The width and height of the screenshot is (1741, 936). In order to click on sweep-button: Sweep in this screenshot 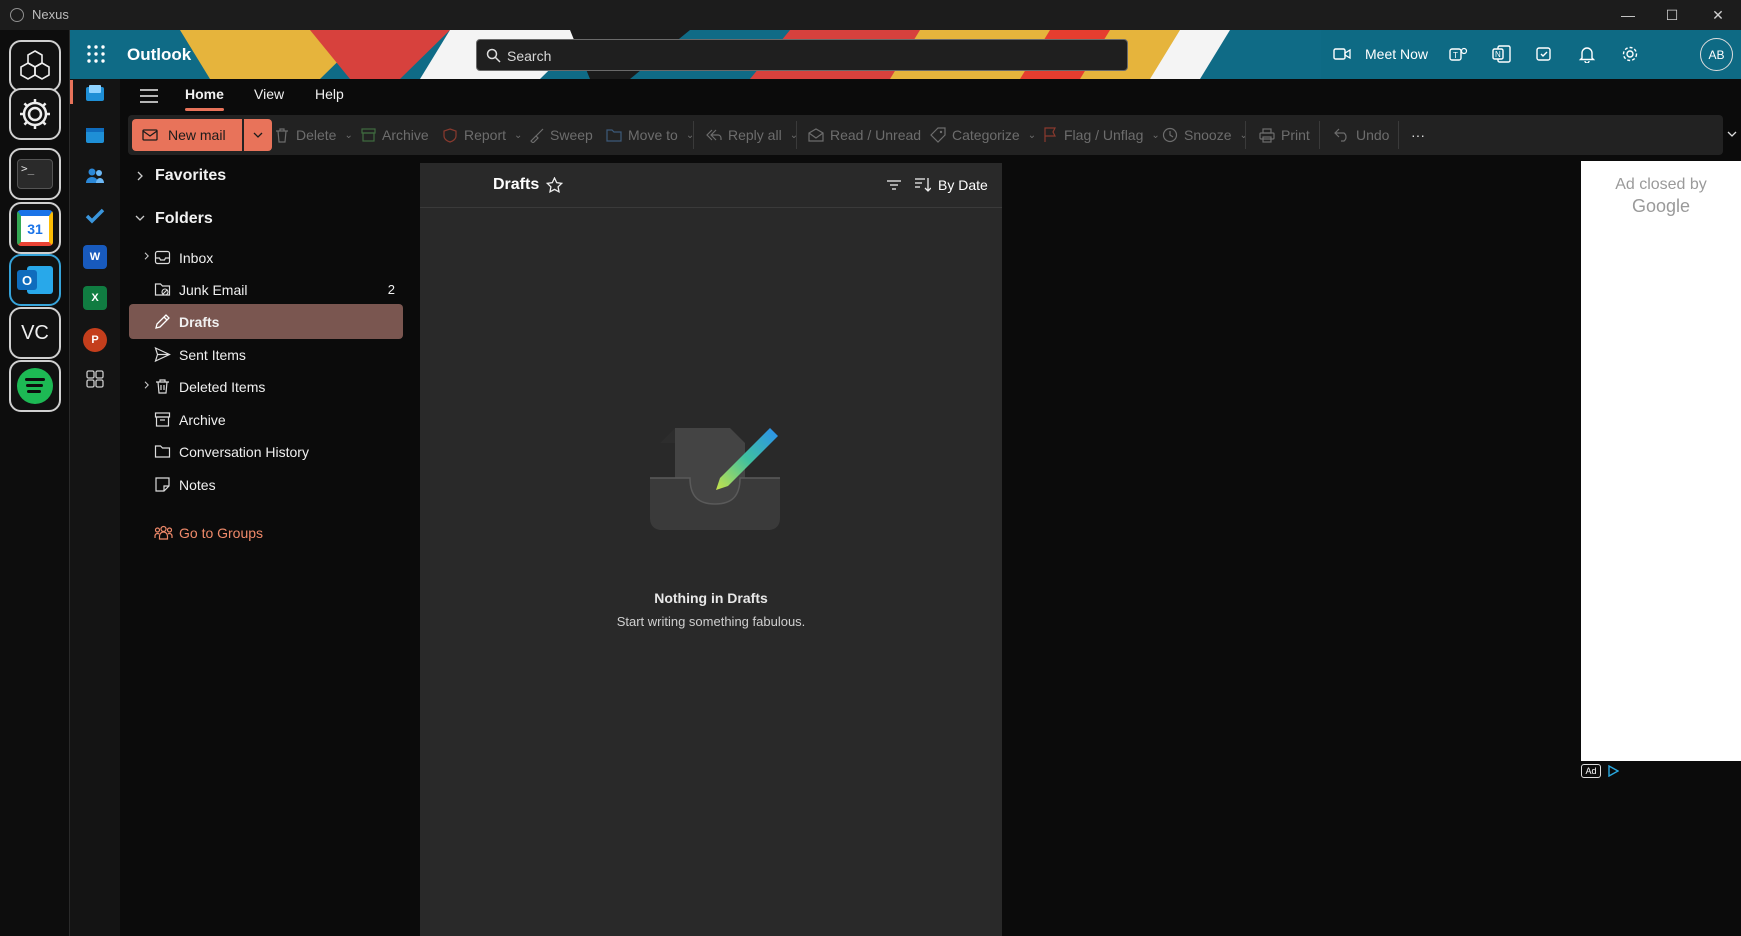, I will do `click(560, 135)`.